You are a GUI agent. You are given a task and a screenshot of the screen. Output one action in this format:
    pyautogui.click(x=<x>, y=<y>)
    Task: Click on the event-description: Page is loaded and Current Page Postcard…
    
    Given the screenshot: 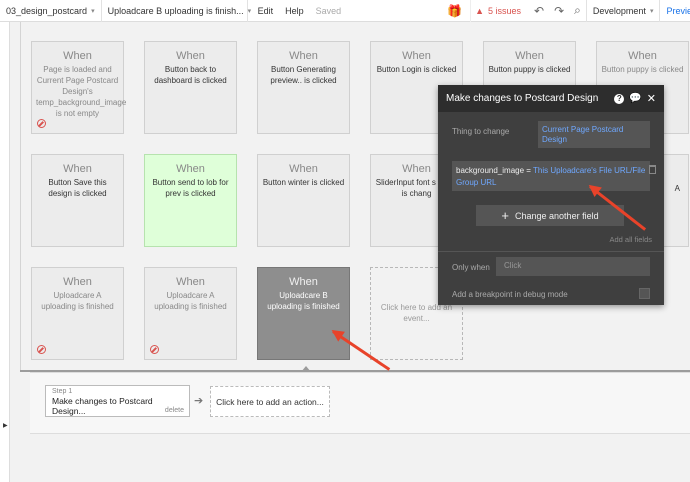 What is the action you would take?
    pyautogui.click(x=81, y=91)
    